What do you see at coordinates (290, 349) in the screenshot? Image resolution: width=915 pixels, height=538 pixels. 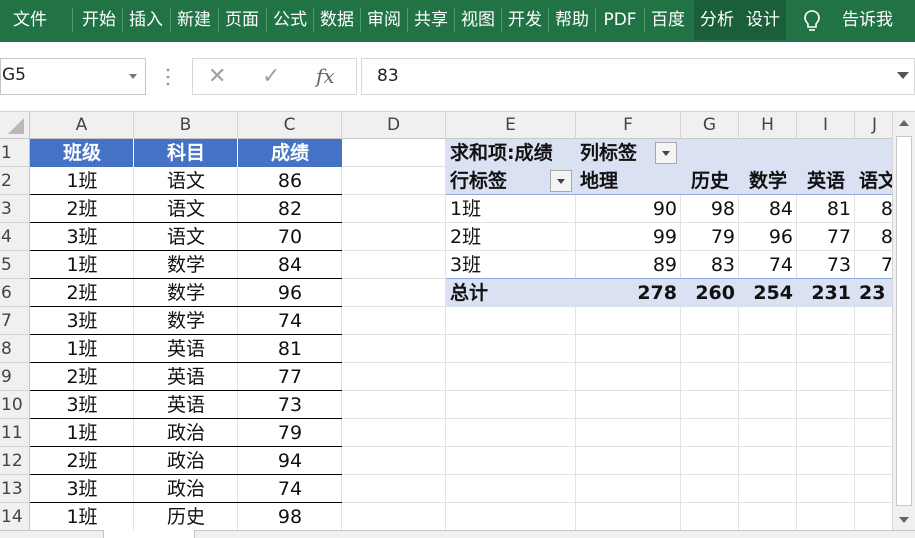 I see `table-cell: 81` at bounding box center [290, 349].